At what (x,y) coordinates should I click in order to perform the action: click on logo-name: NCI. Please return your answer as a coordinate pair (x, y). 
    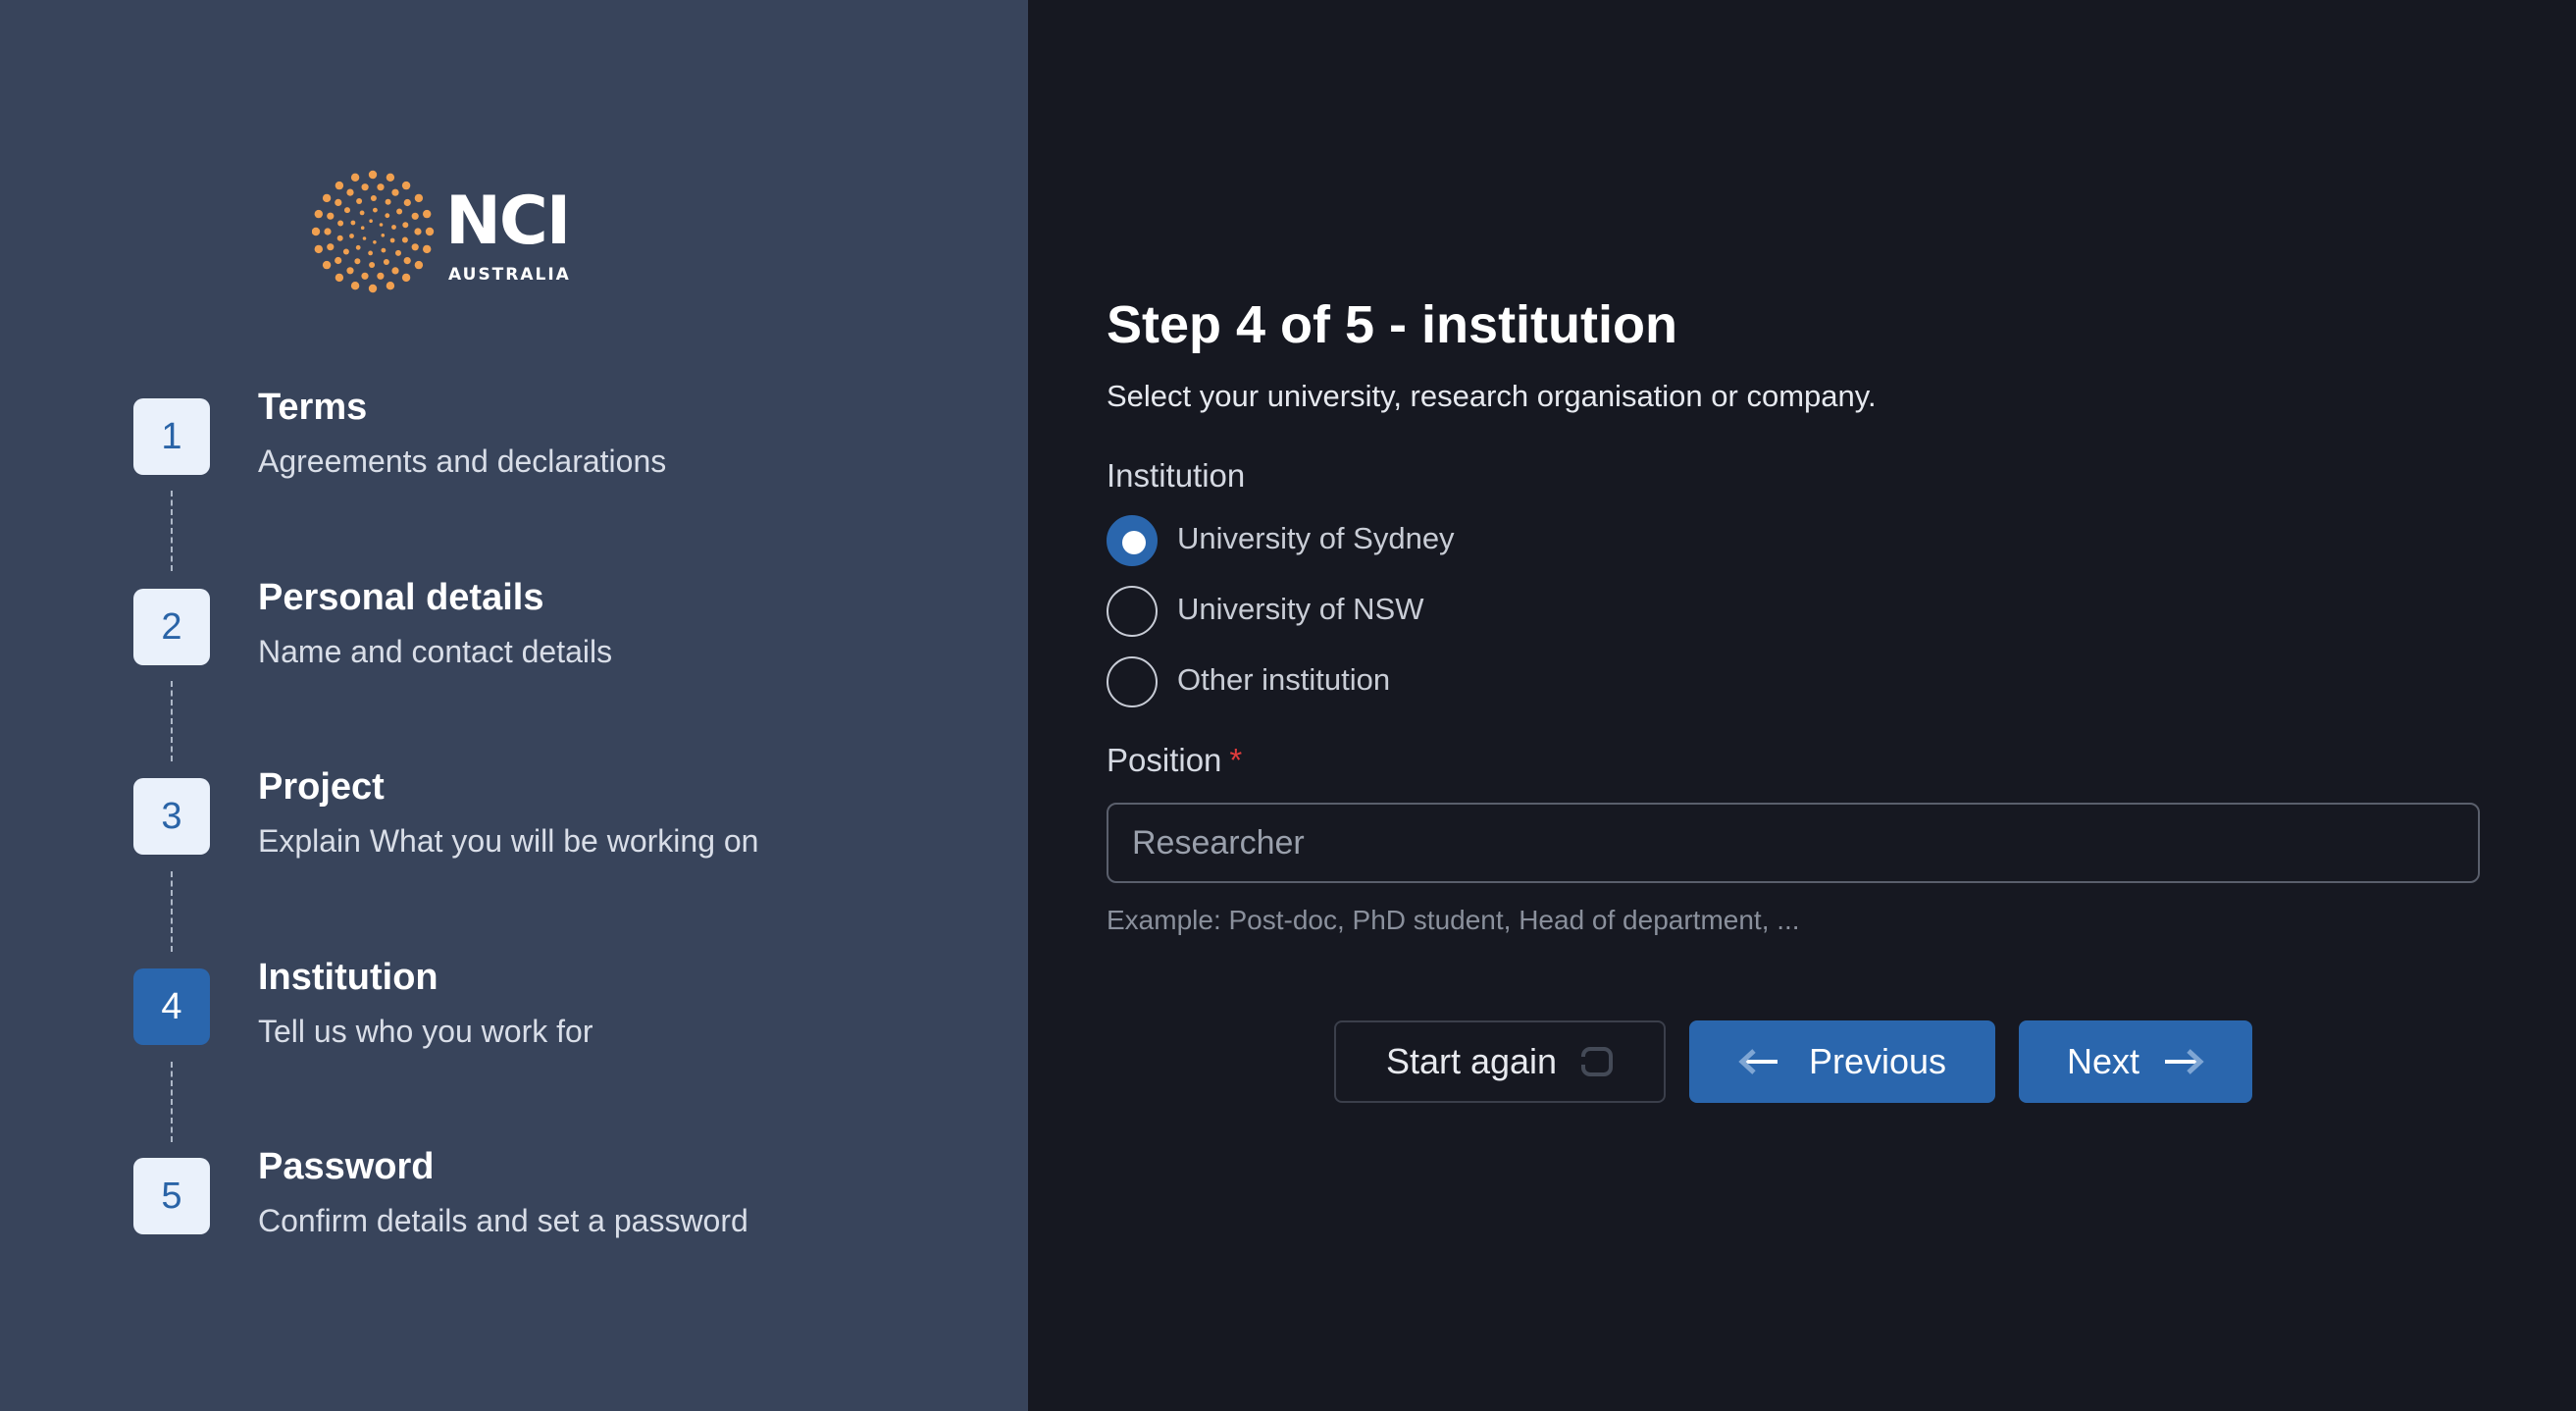
    Looking at the image, I should click on (508, 222).